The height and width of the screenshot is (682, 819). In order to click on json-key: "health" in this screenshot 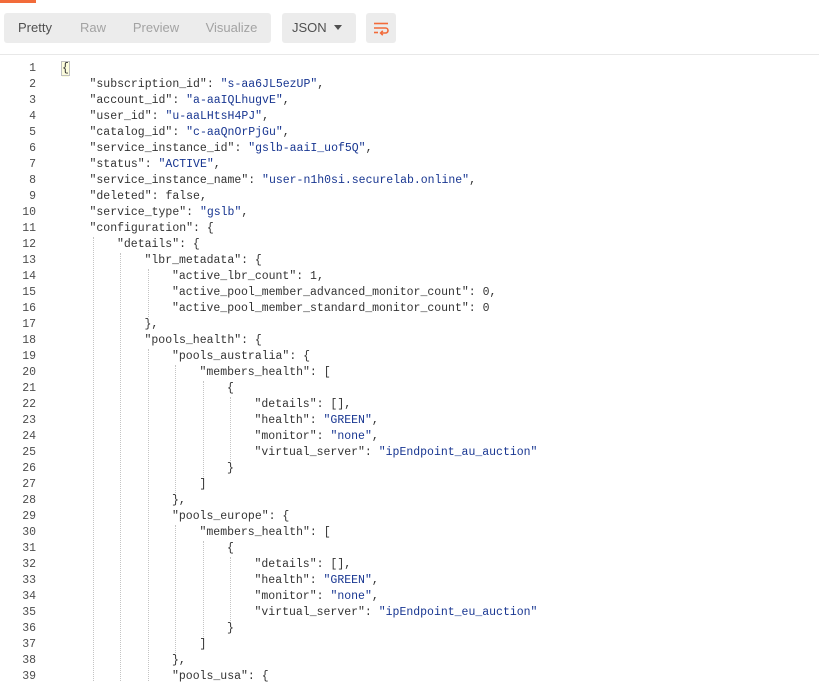, I will do `click(282, 580)`.